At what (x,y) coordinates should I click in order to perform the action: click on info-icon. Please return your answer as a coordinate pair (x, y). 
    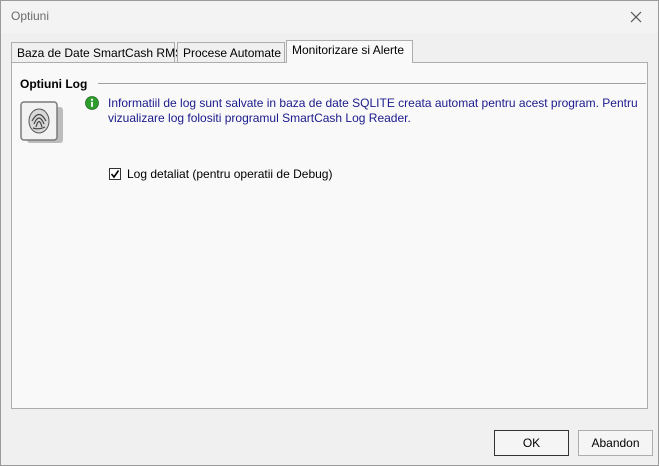
    Looking at the image, I should click on (92, 103).